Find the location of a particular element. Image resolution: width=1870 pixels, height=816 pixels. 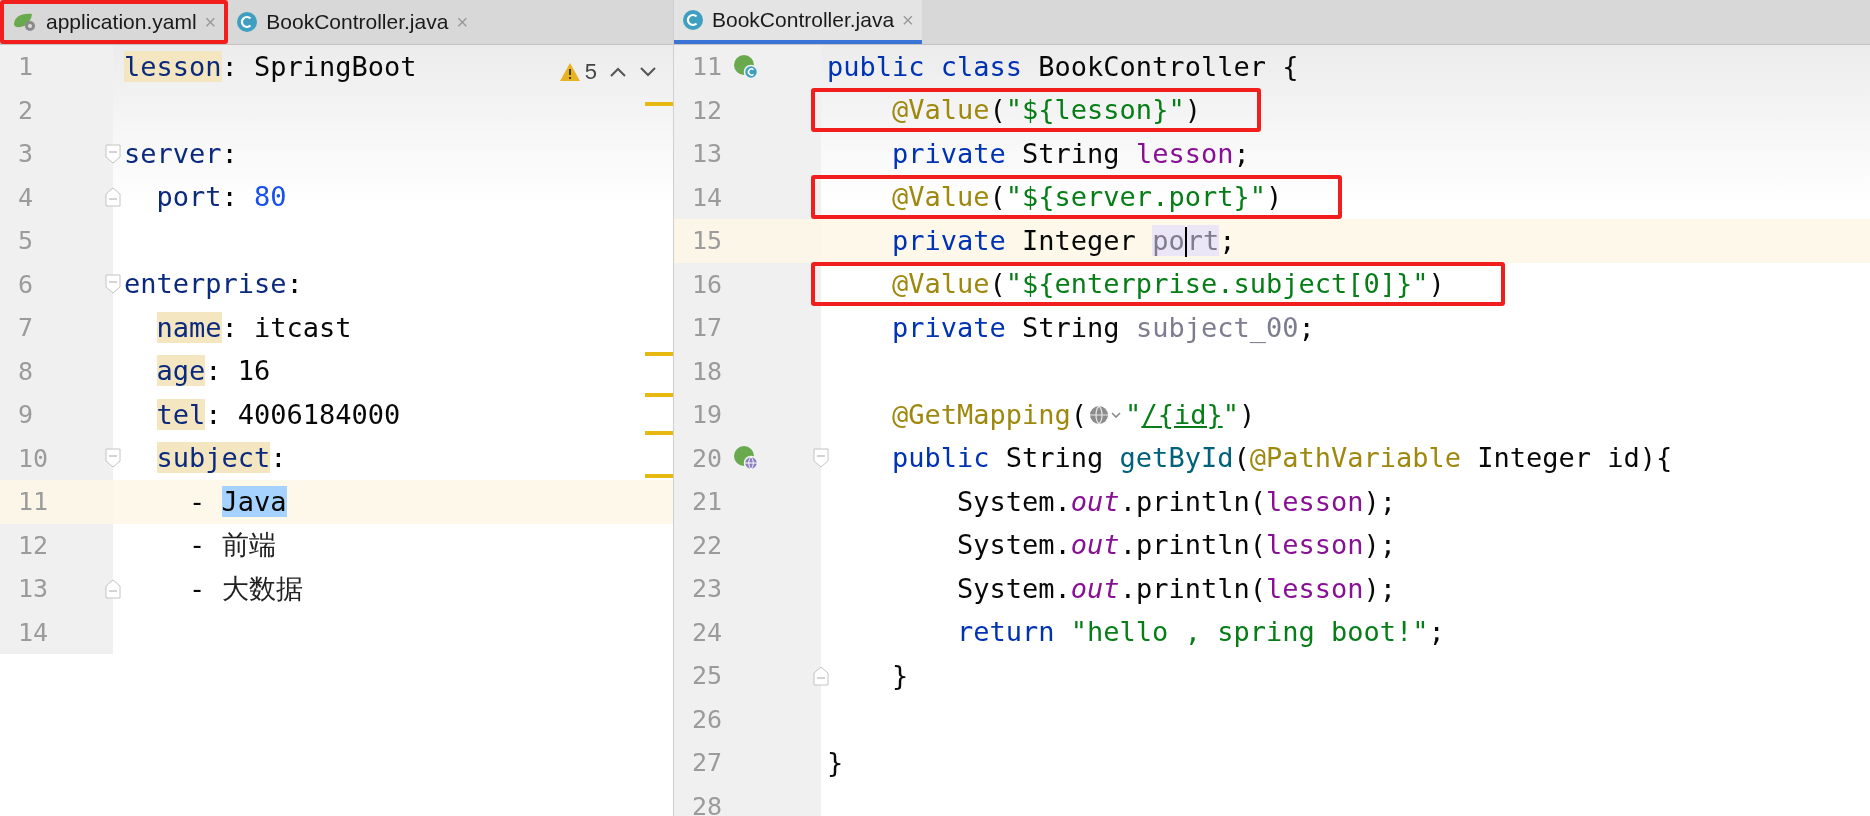

line-number: 24 is located at coordinates (707, 632).